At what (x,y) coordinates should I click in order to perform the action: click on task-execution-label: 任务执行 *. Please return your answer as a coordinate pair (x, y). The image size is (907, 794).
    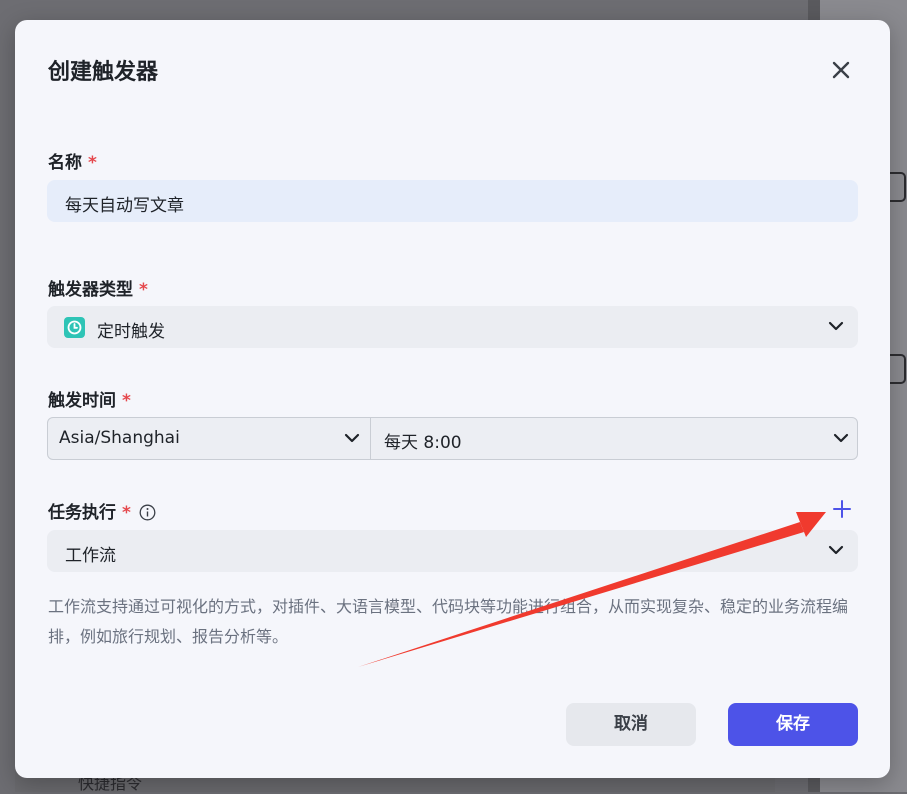
    Looking at the image, I should click on (102, 510).